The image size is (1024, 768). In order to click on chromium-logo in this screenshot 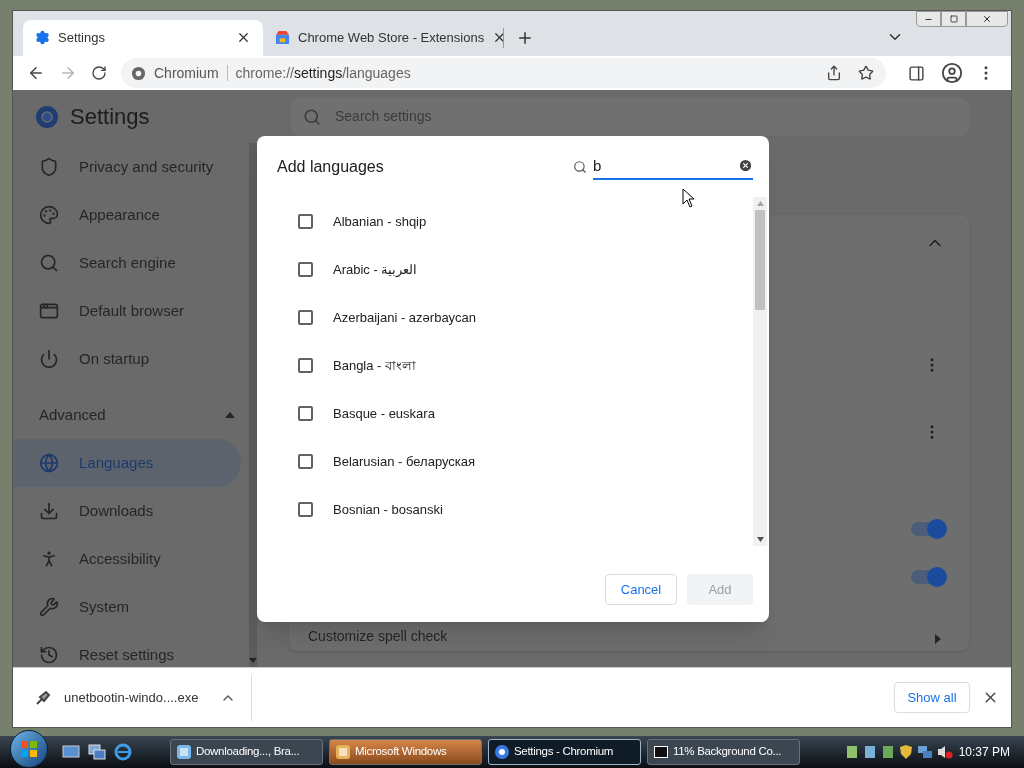, I will do `click(47, 116)`.